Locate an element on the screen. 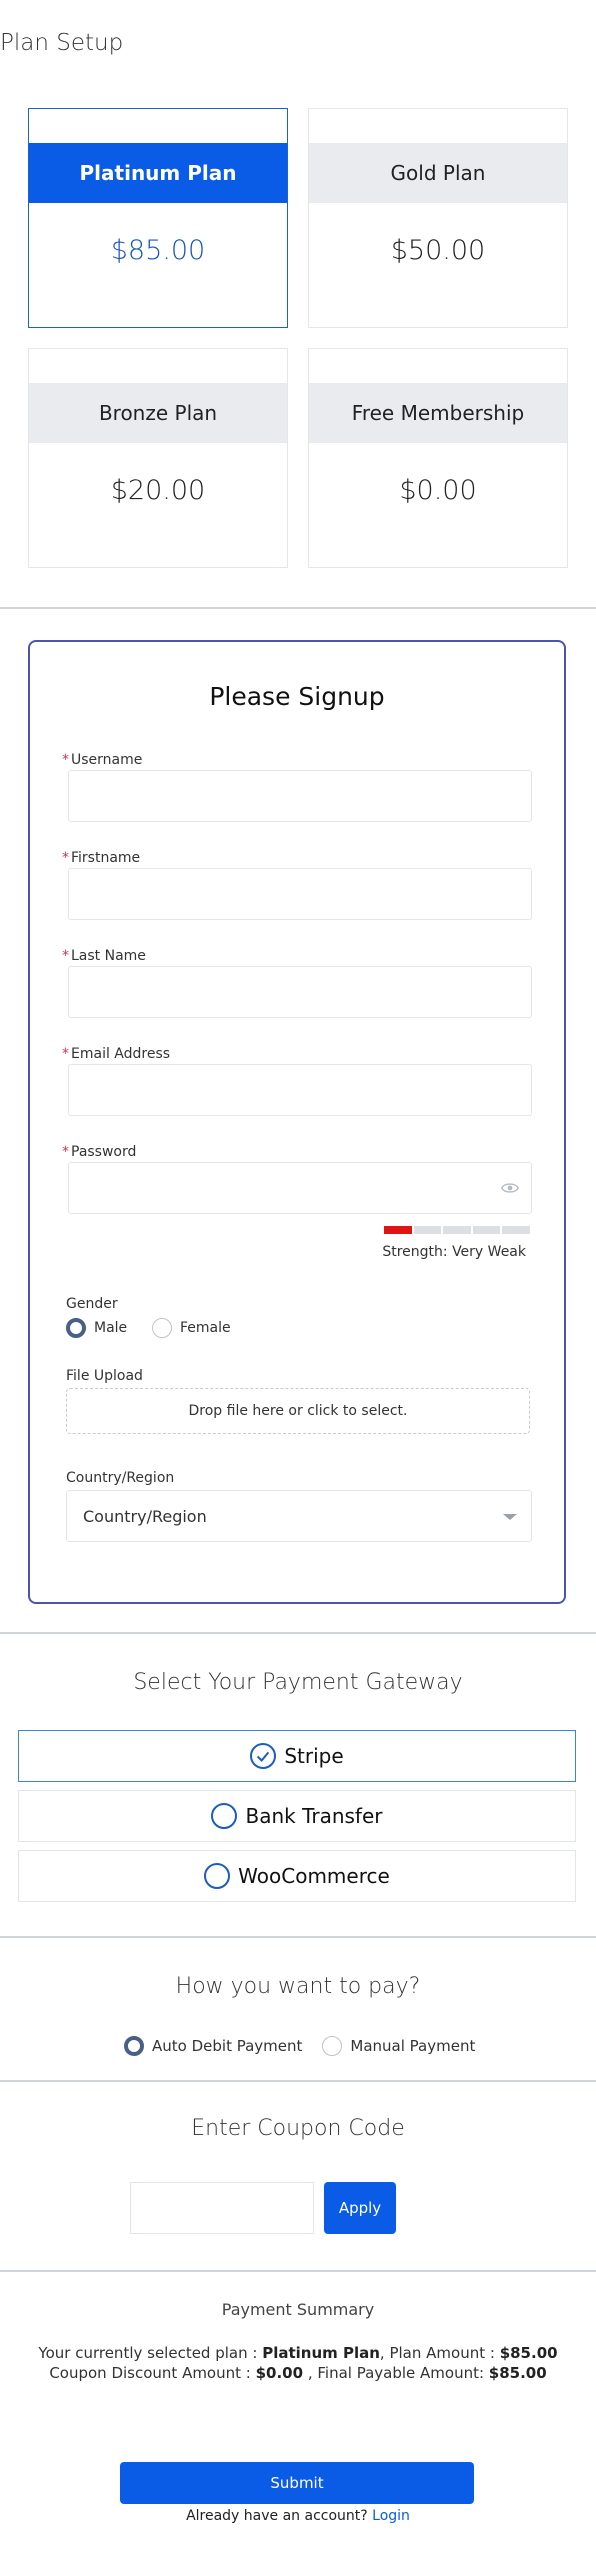 The image size is (596, 2560). email-label: * Email Address is located at coordinates (116, 1054).